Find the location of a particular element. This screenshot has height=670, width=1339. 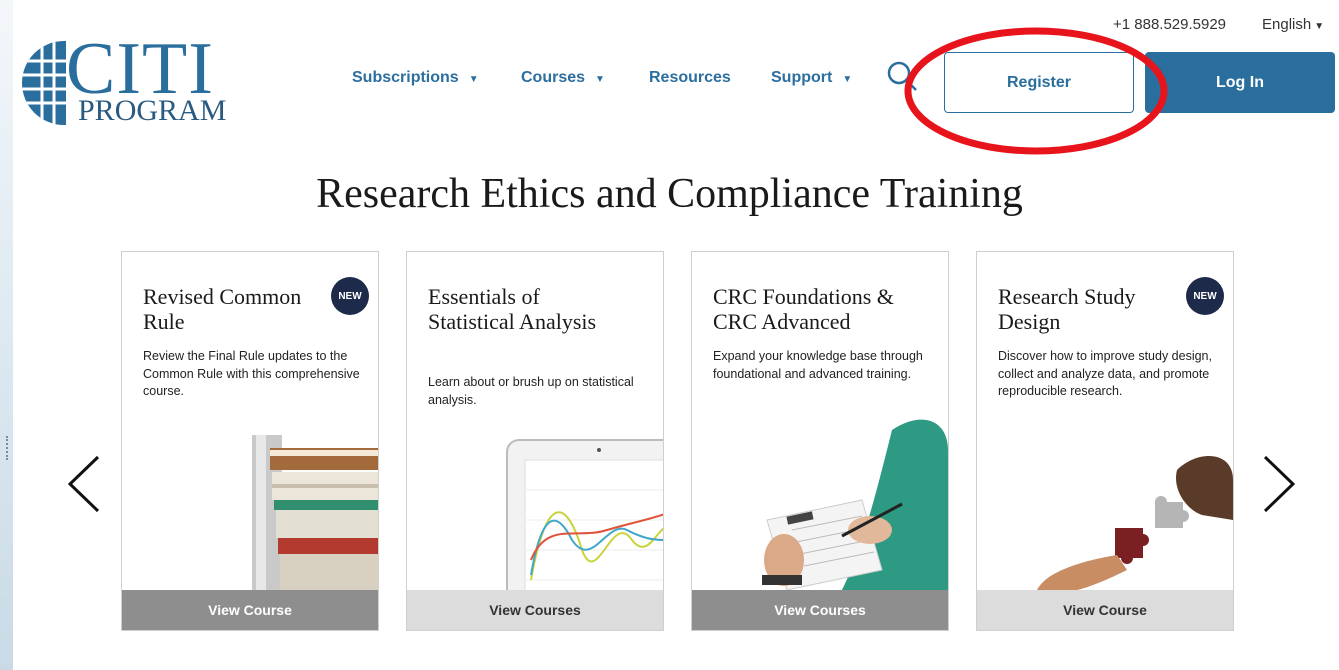

nav-courses-label: Courses is located at coordinates (553, 77).